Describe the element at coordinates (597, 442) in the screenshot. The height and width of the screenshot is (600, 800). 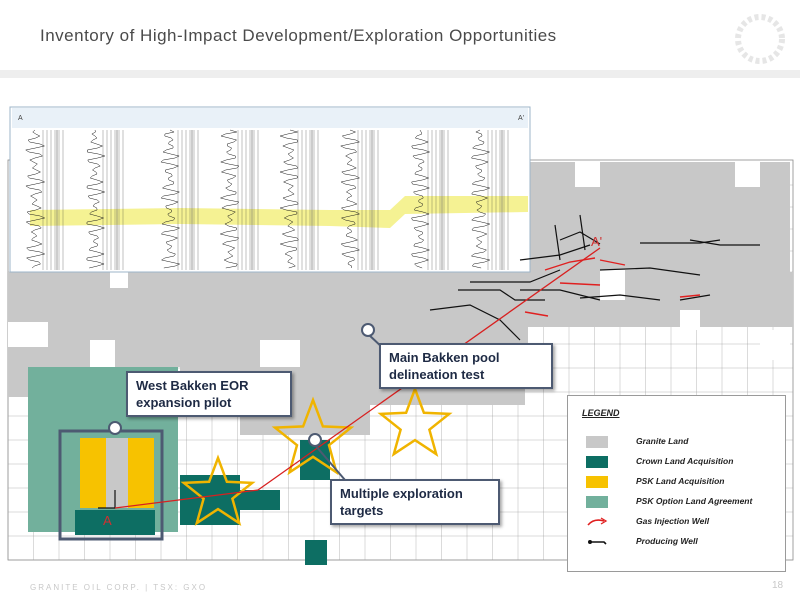
I see `granite-land-swatch` at that location.